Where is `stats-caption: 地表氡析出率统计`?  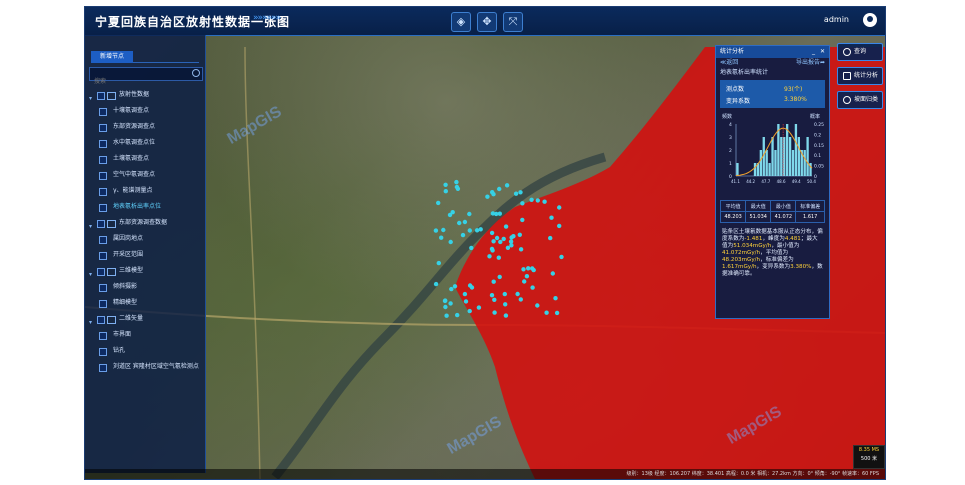
stats-caption: 地表氡析出率统计 is located at coordinates (744, 72).